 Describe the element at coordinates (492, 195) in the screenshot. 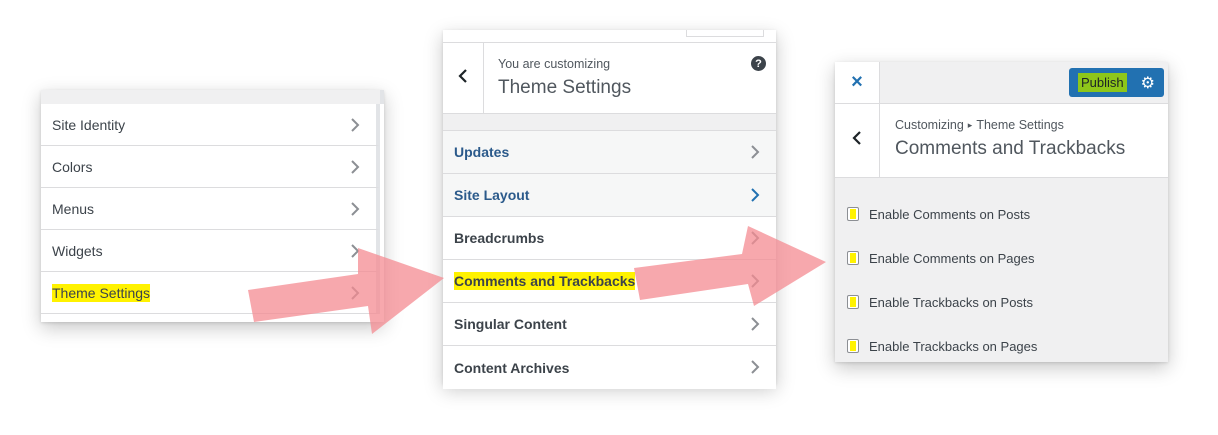

I see `menu-item-label: Site Layout` at that location.